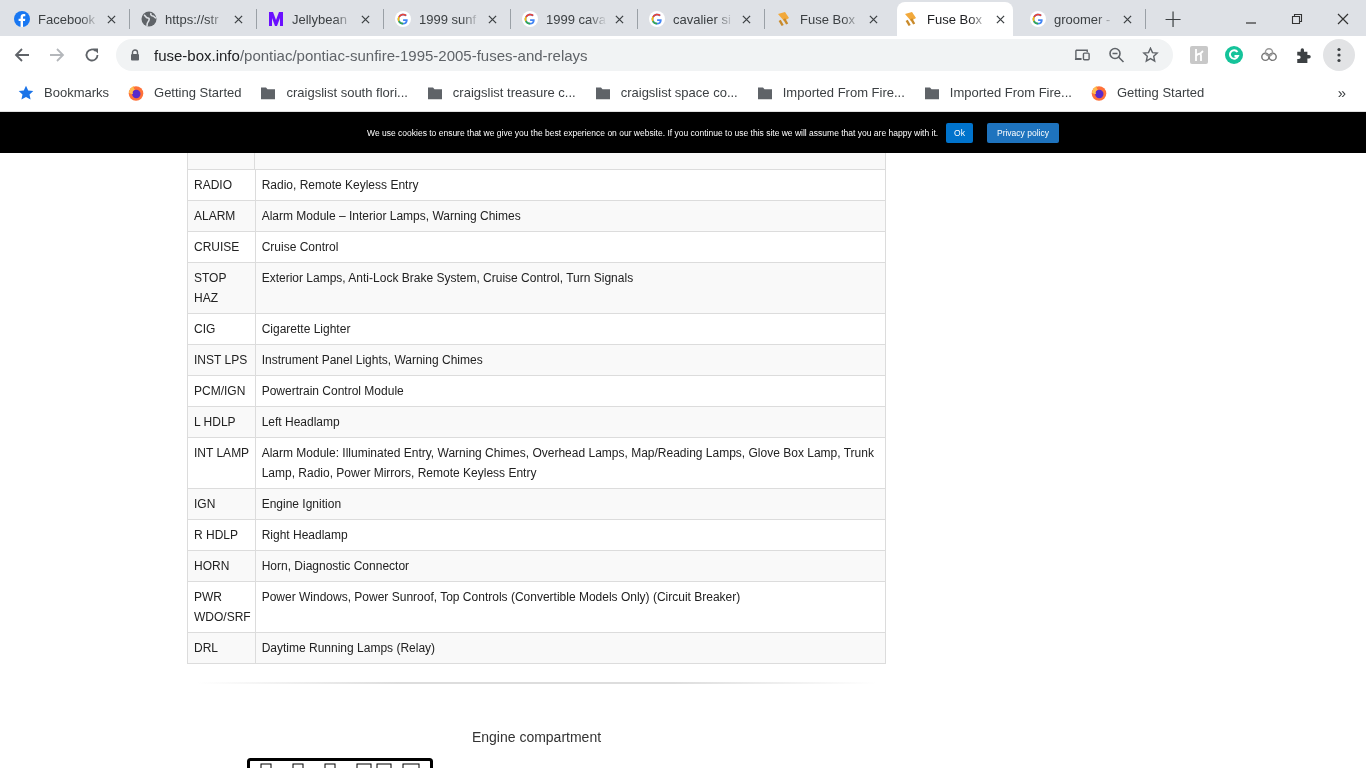 The width and height of the screenshot is (1366, 768). Describe the element at coordinates (570, 391) in the screenshot. I see `table-cell: Powertrain Control Module` at that location.